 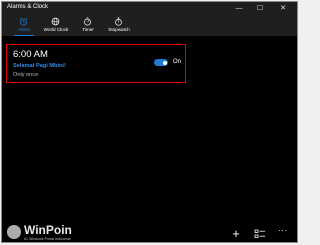 What do you see at coordinates (47, 239) in the screenshot?
I see `watermark-tagline: #1 Windows Portal Indonesia` at bounding box center [47, 239].